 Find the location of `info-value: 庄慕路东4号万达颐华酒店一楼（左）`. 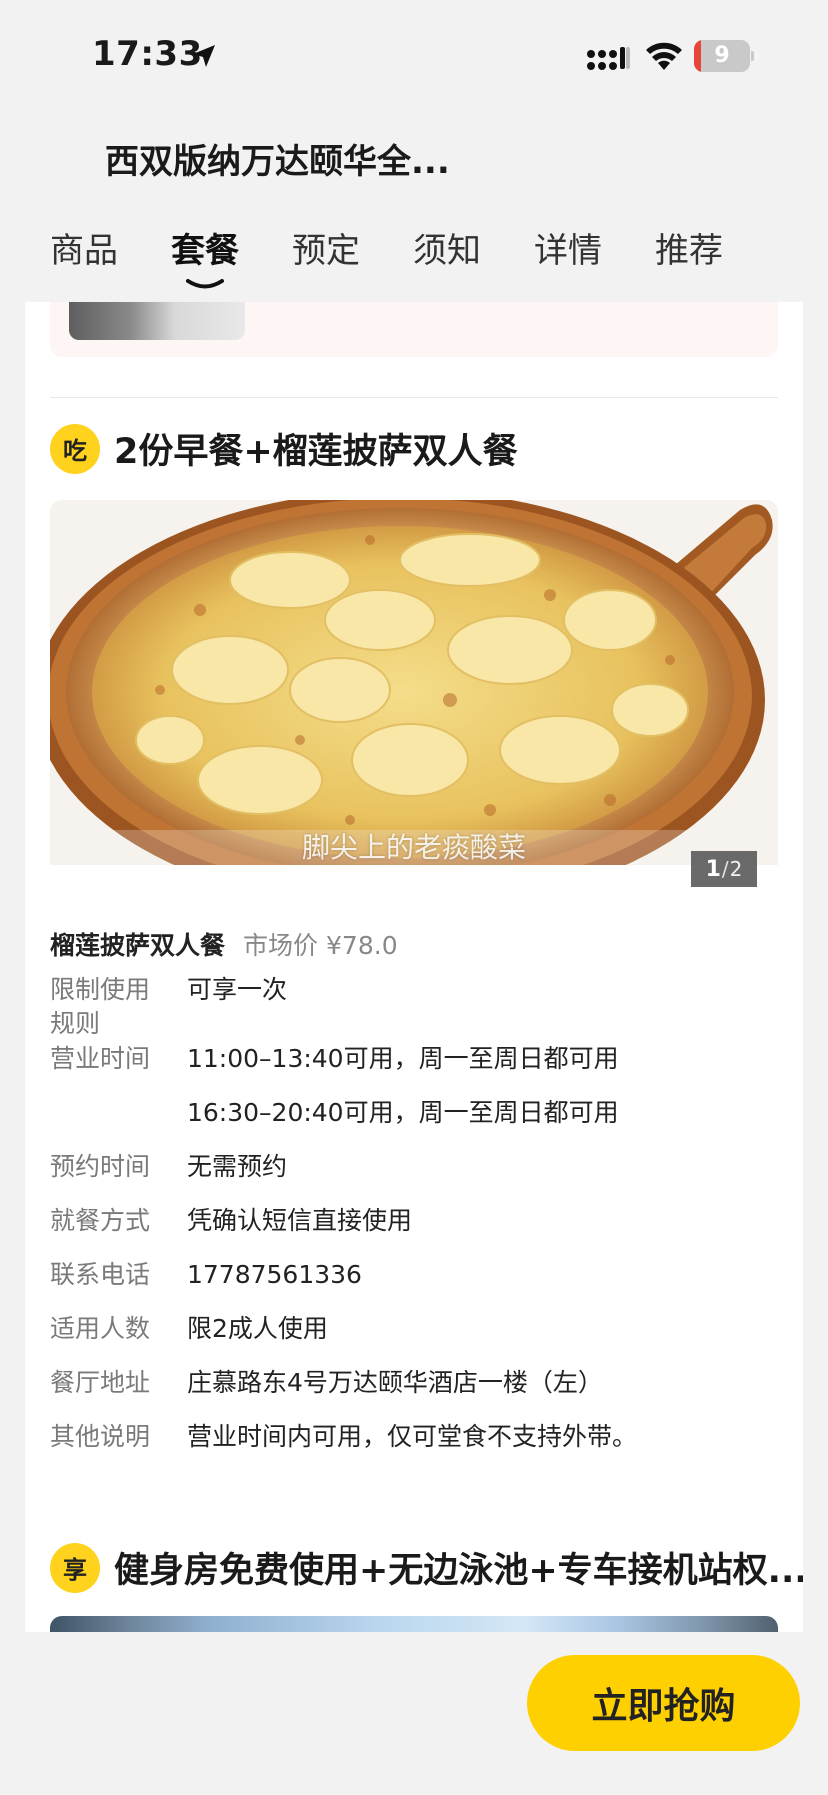

info-value: 庄慕路东4号万达颐华酒店一楼（左） is located at coordinates (395, 1382).